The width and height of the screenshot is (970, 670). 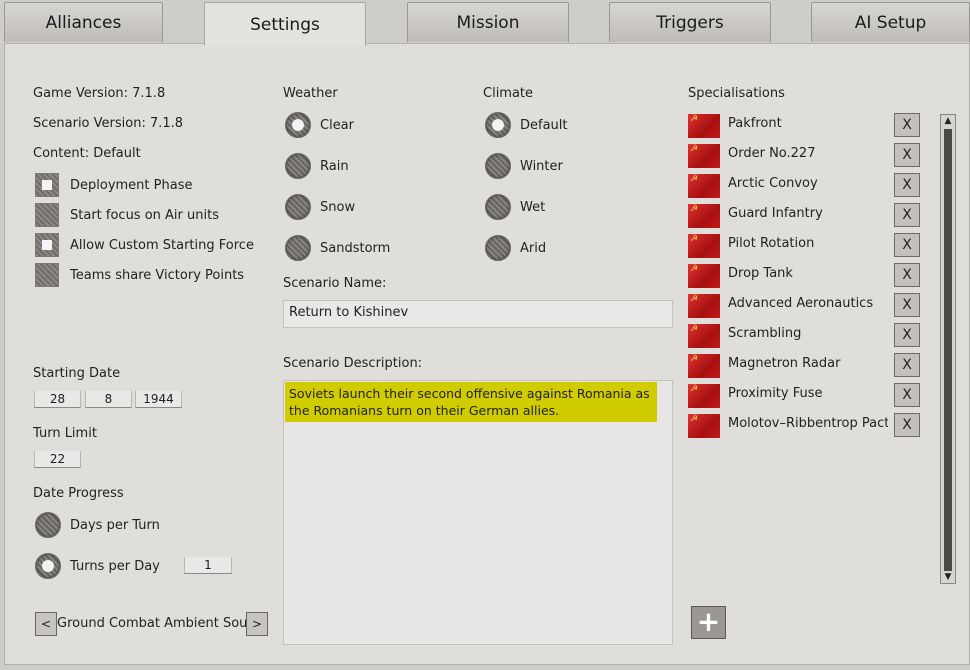 What do you see at coordinates (335, 283) in the screenshot?
I see `scenario-name-label: Scenario Name:` at bounding box center [335, 283].